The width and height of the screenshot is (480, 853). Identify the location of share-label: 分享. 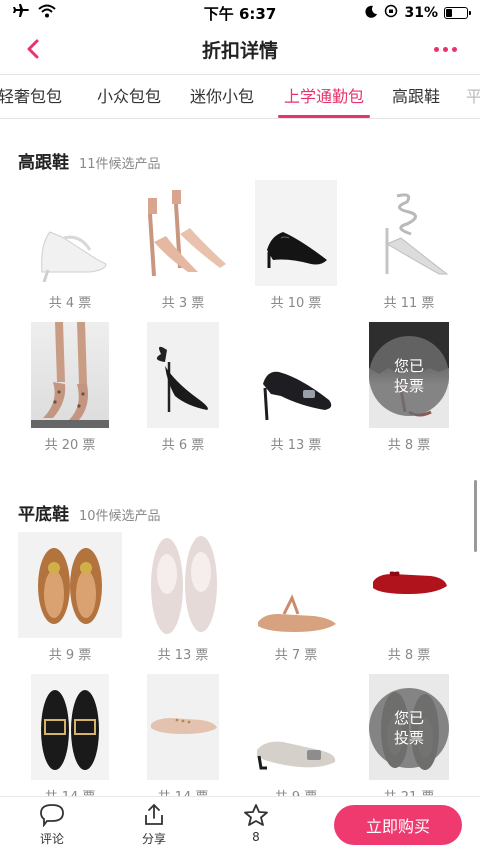
(153, 839).